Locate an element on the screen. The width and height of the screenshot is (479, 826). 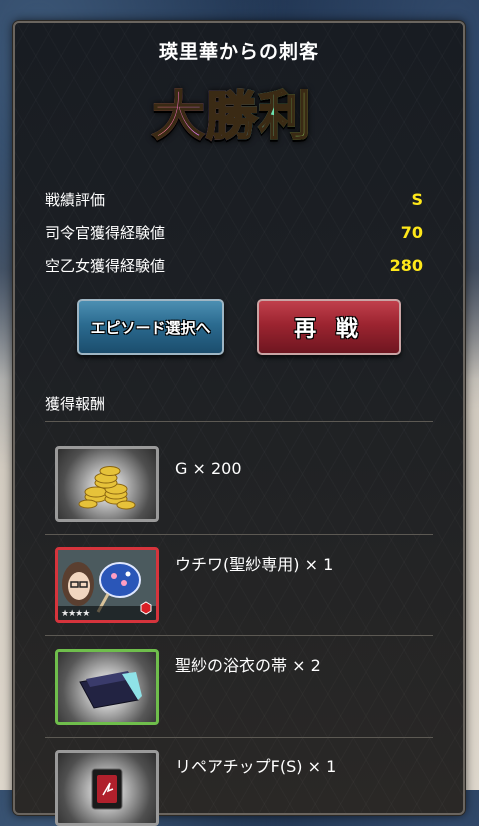
gold-coins-icon is located at coordinates (107, 488).